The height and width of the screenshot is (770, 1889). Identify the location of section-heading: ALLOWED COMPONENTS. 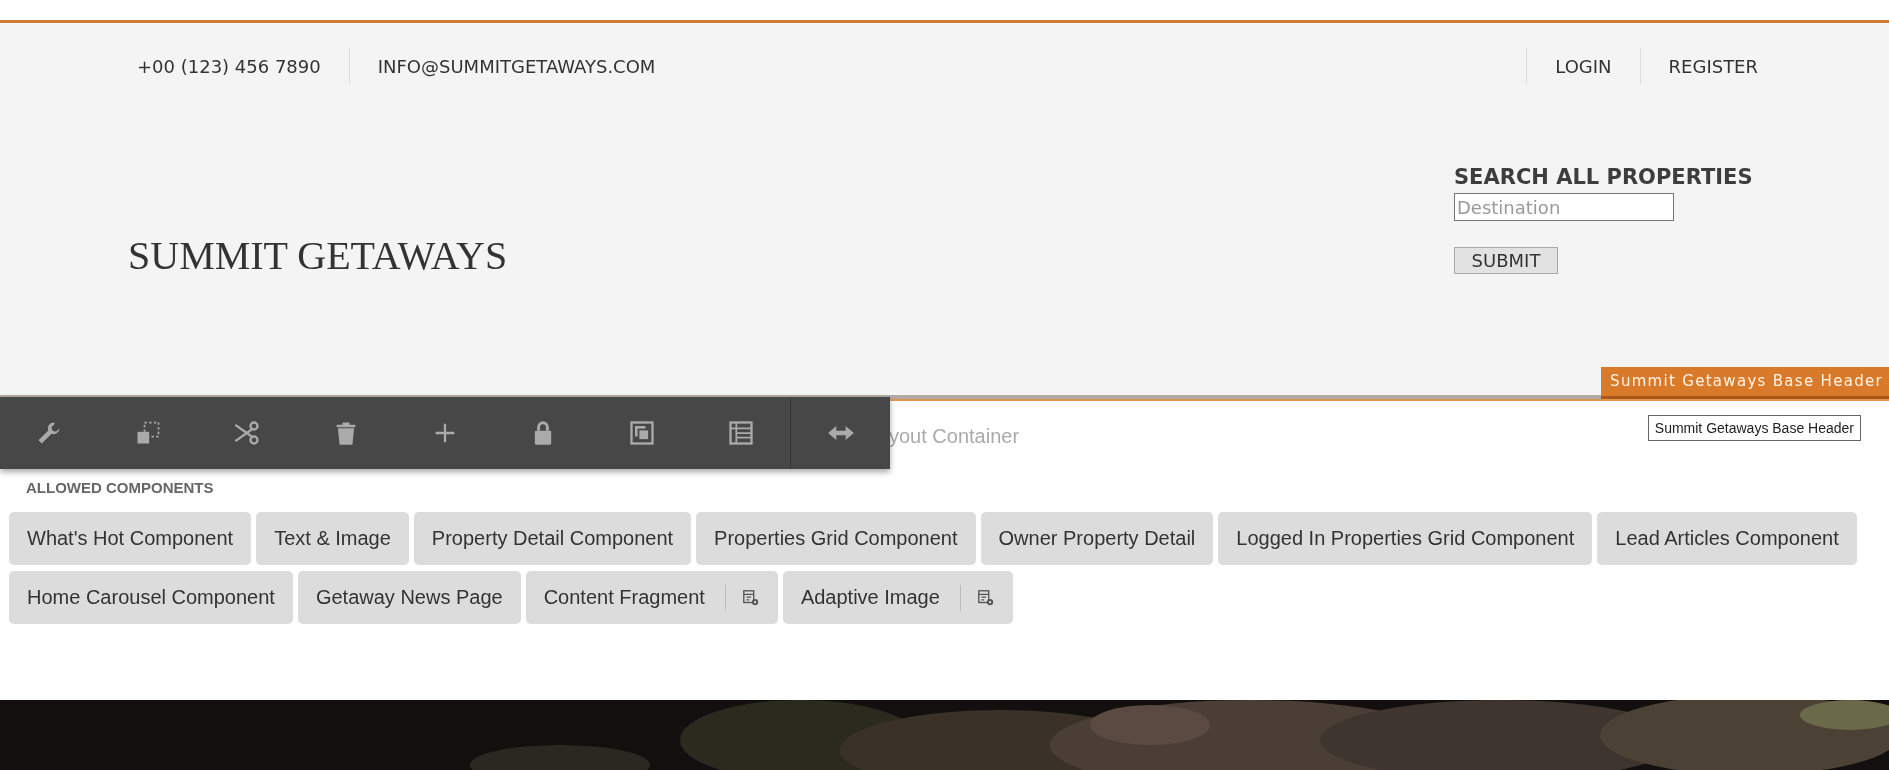
(120, 487).